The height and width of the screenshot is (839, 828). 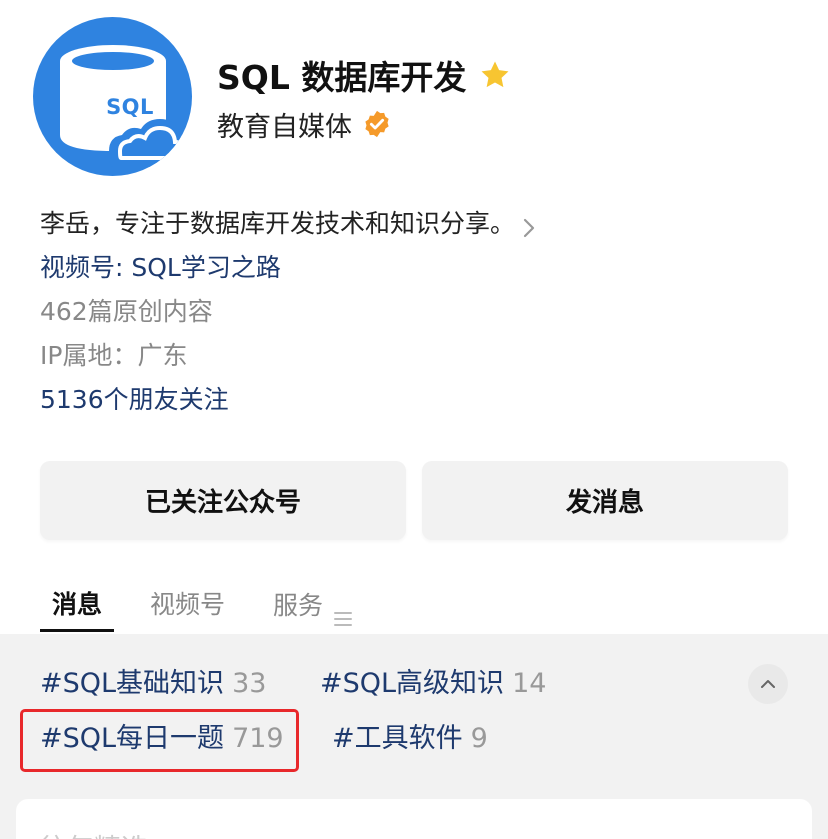 I want to click on channel-link: 视频号: SQL学习之路, so click(x=420, y=268).